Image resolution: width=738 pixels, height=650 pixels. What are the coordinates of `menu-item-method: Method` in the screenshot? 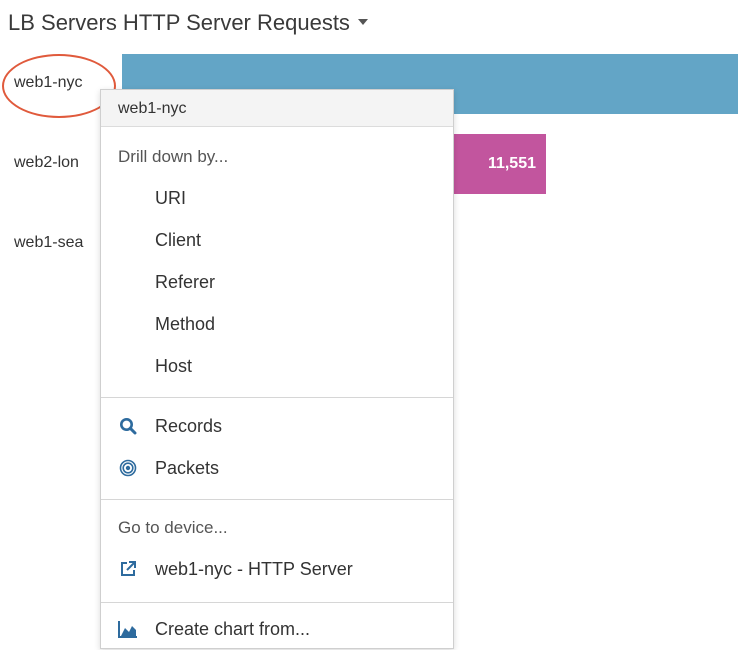 It's located at (277, 324).